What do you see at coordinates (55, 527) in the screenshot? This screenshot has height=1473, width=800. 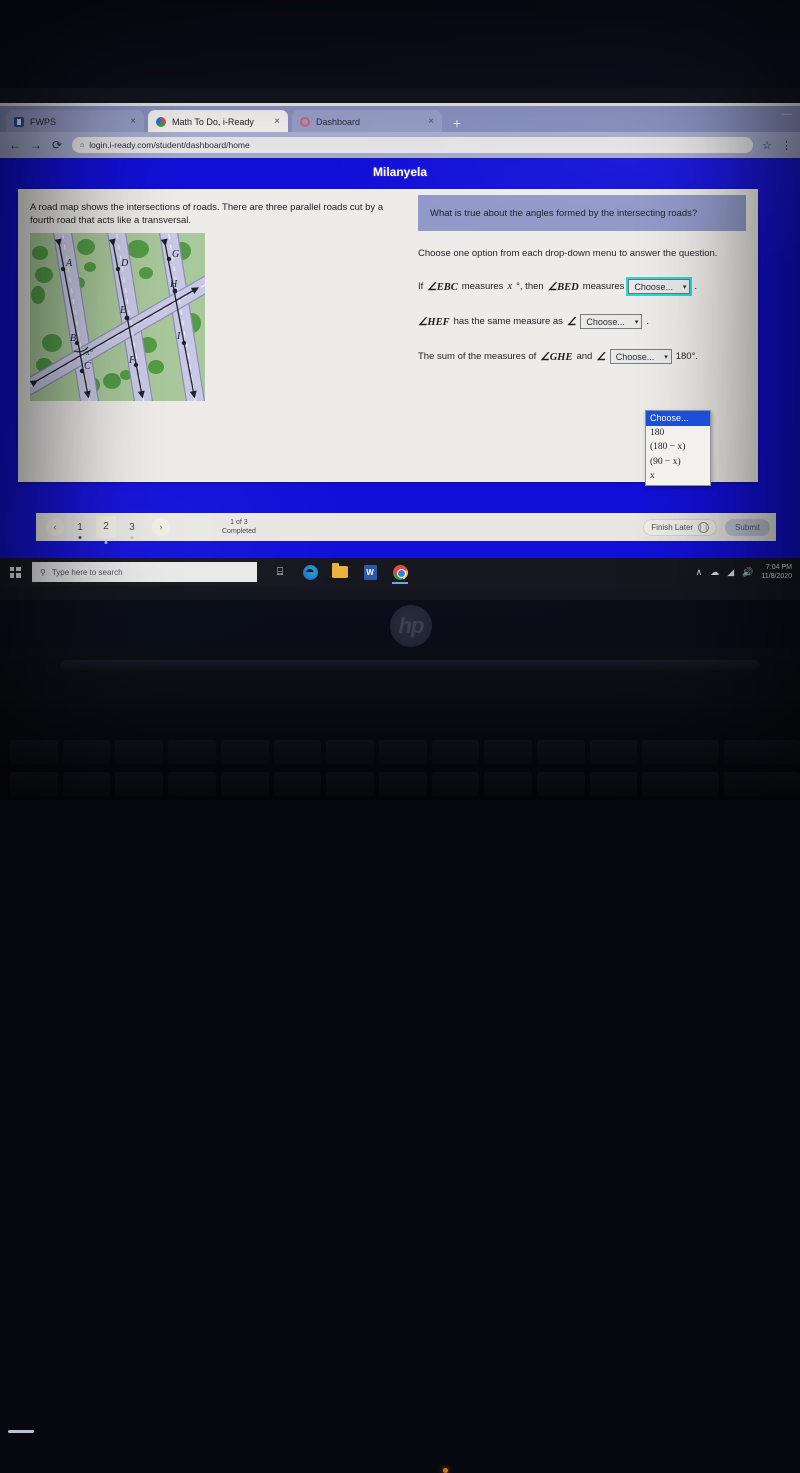 I see `prev-page-button: ‹` at bounding box center [55, 527].